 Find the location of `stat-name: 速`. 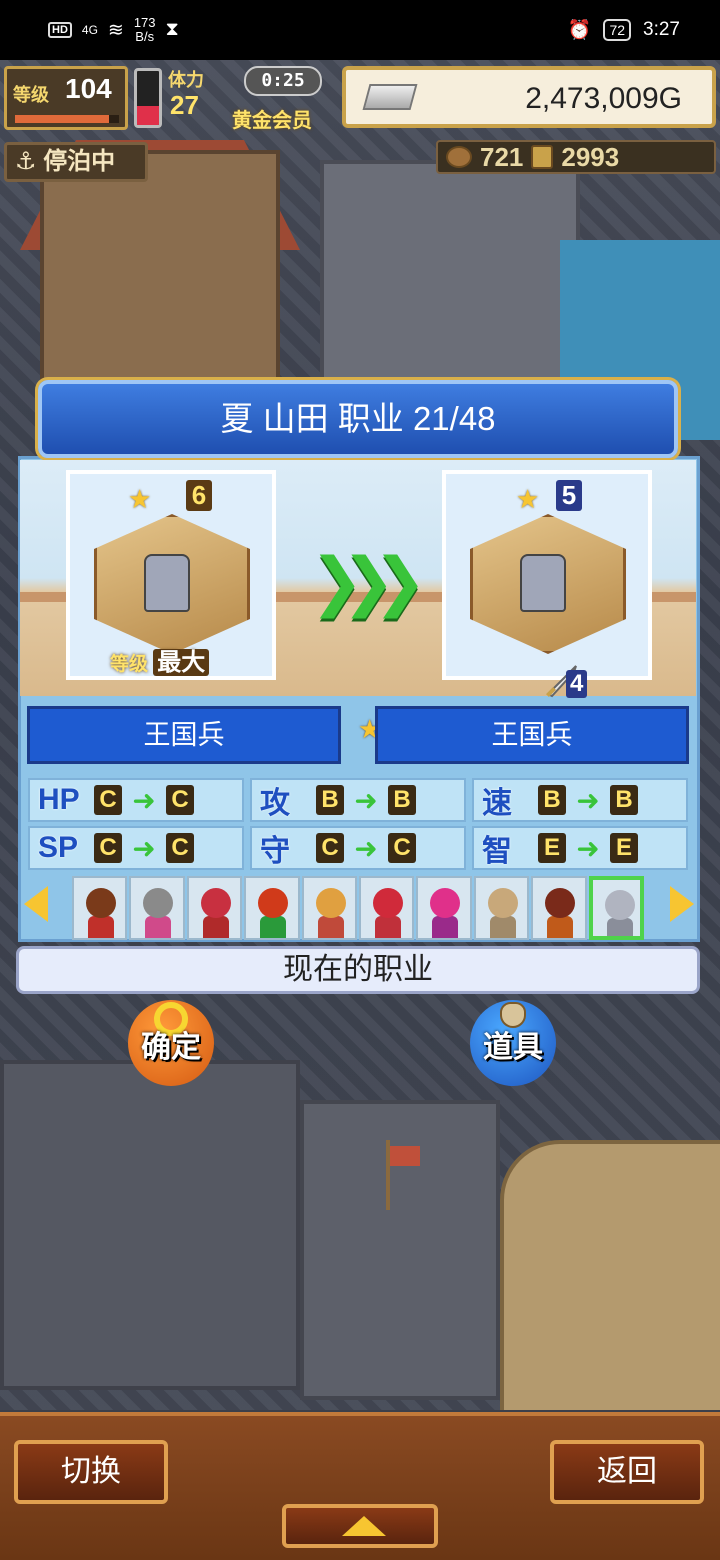

stat-name: 速 is located at coordinates (497, 803).